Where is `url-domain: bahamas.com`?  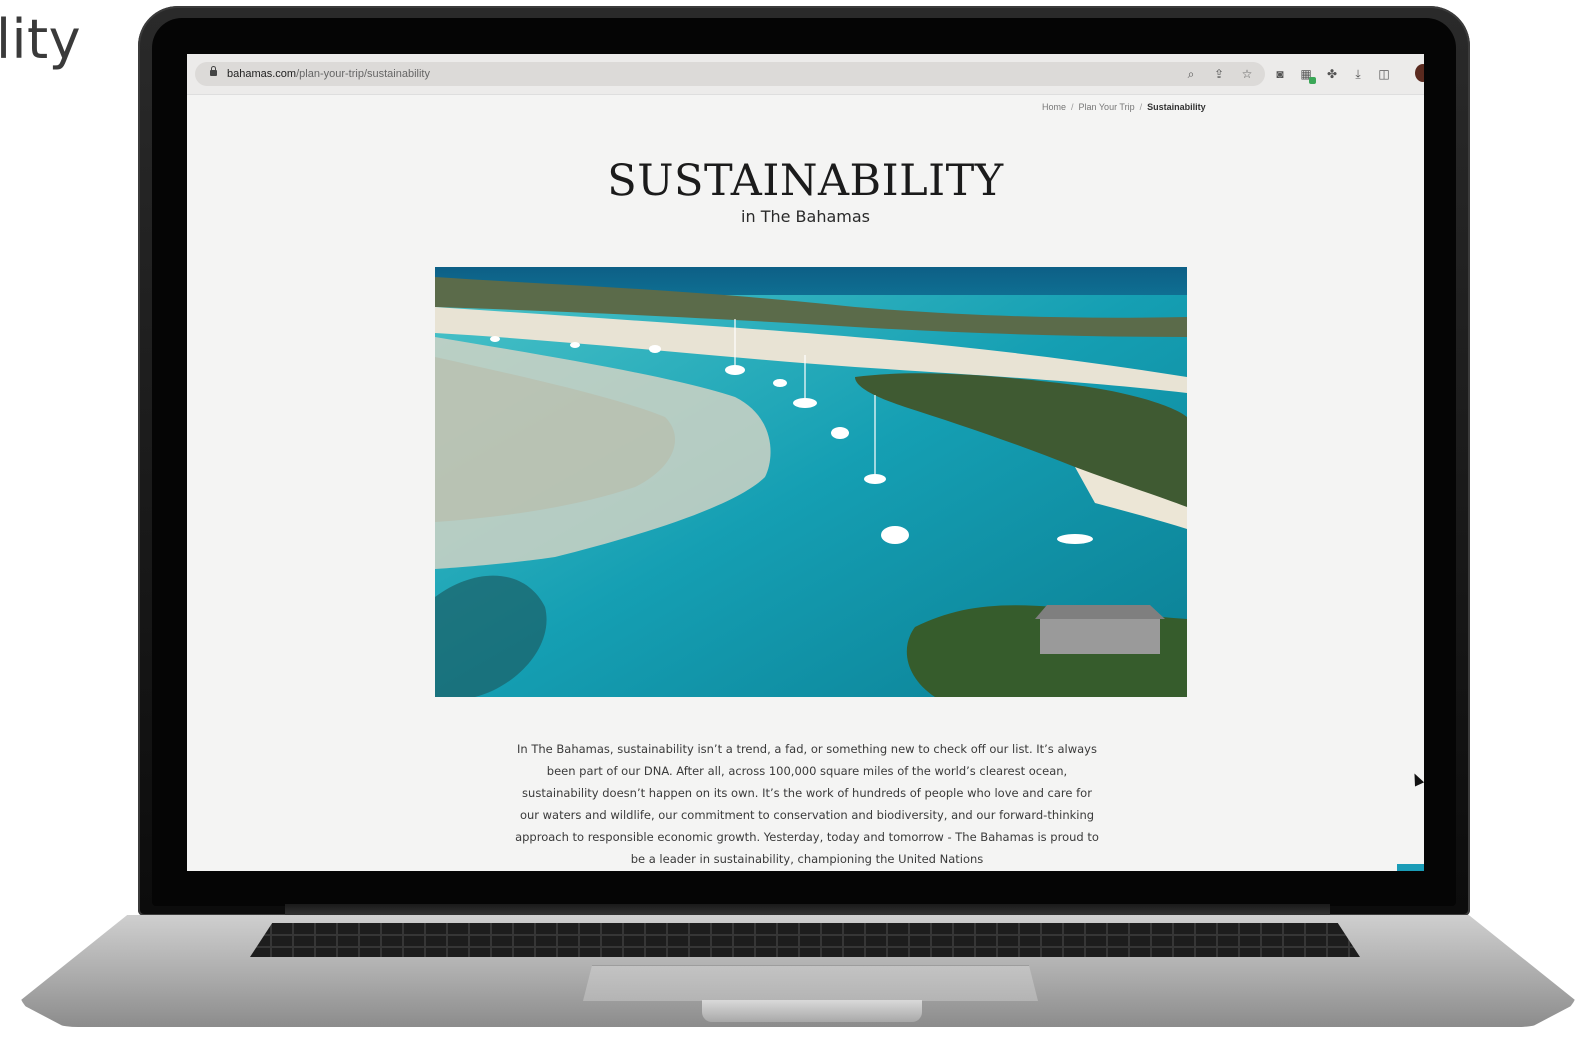 url-domain: bahamas.com is located at coordinates (262, 74).